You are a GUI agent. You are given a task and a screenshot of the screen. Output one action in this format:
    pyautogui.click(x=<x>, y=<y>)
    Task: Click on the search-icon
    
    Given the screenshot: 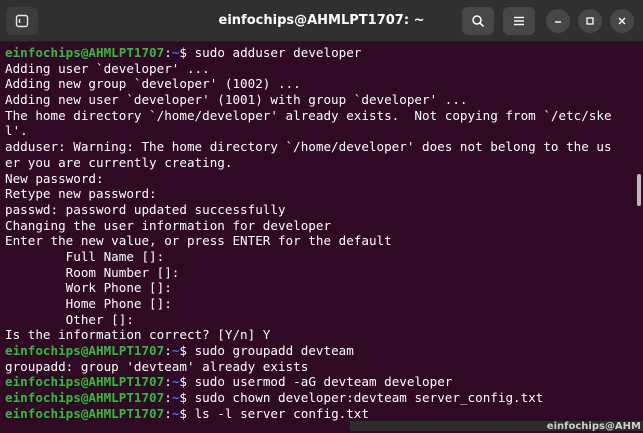 What is the action you would take?
    pyautogui.click(x=478, y=21)
    